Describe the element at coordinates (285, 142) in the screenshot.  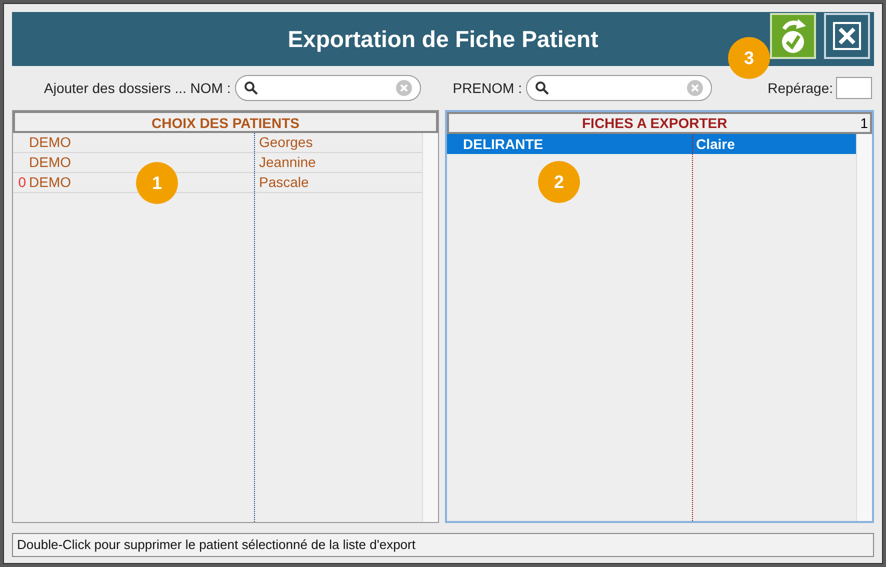
I see `prenom-cell-text: Georges` at that location.